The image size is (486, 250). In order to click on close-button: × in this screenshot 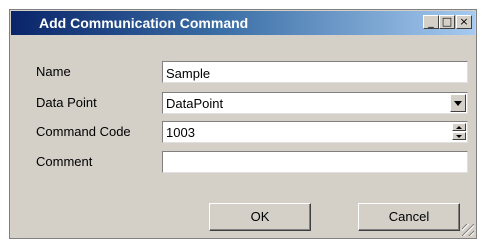, I will do `click(464, 22)`.